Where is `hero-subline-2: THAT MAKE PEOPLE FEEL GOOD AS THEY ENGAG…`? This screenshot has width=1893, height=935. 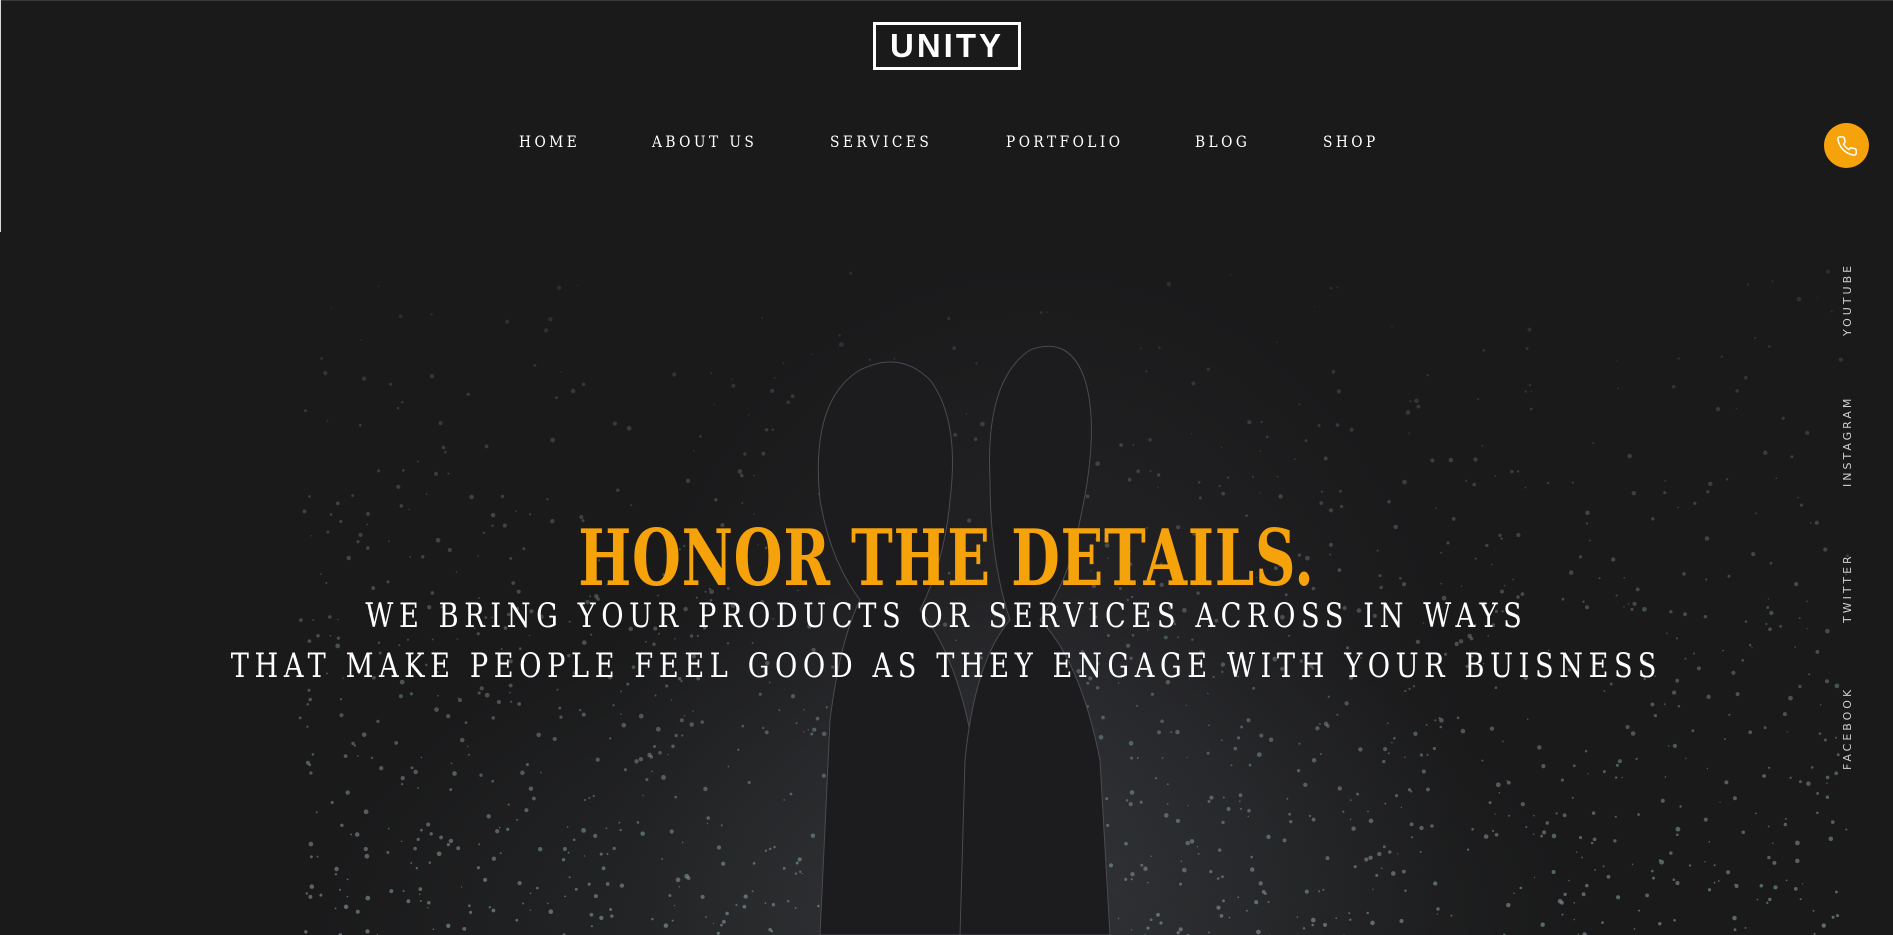 hero-subline-2: THAT MAKE PEOPLE FEEL GOOD AS THEY ENGAG… is located at coordinates (946, 666).